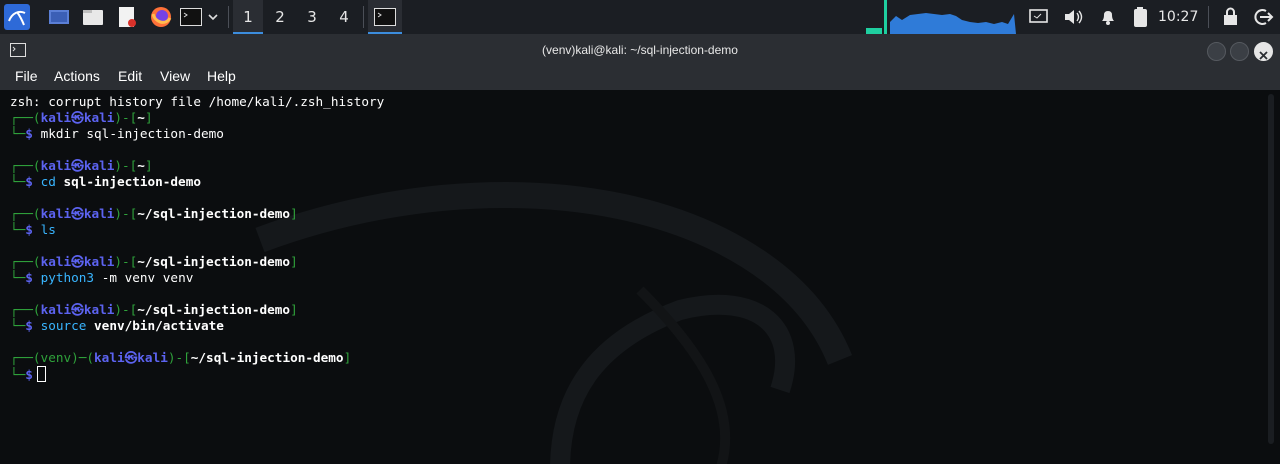  What do you see at coordinates (280, 17) in the screenshot?
I see `workspace-2: 2` at bounding box center [280, 17].